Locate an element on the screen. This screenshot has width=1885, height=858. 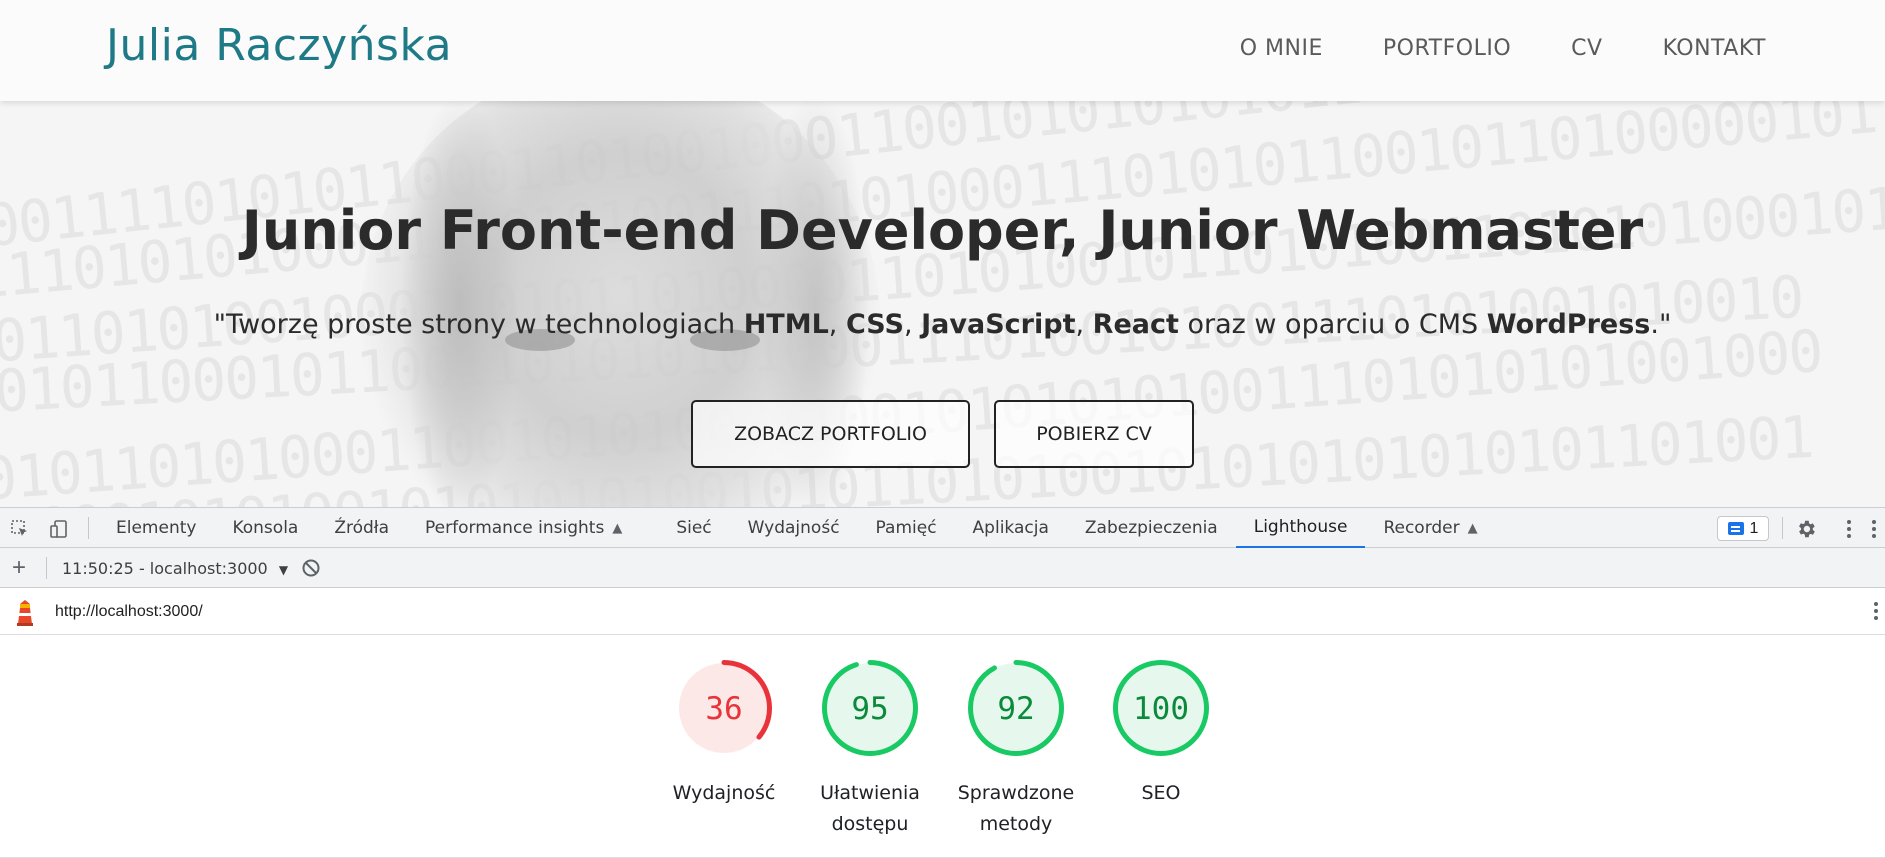
gear-icon is located at coordinates (1806, 529).